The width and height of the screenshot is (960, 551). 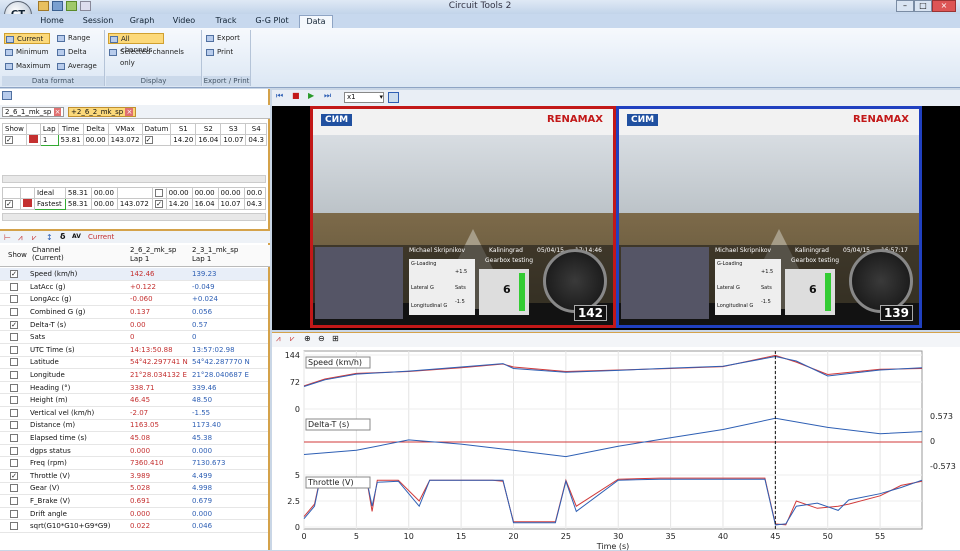 I want to click on tab-gg-plot: G-G Plot, so click(x=272, y=21).